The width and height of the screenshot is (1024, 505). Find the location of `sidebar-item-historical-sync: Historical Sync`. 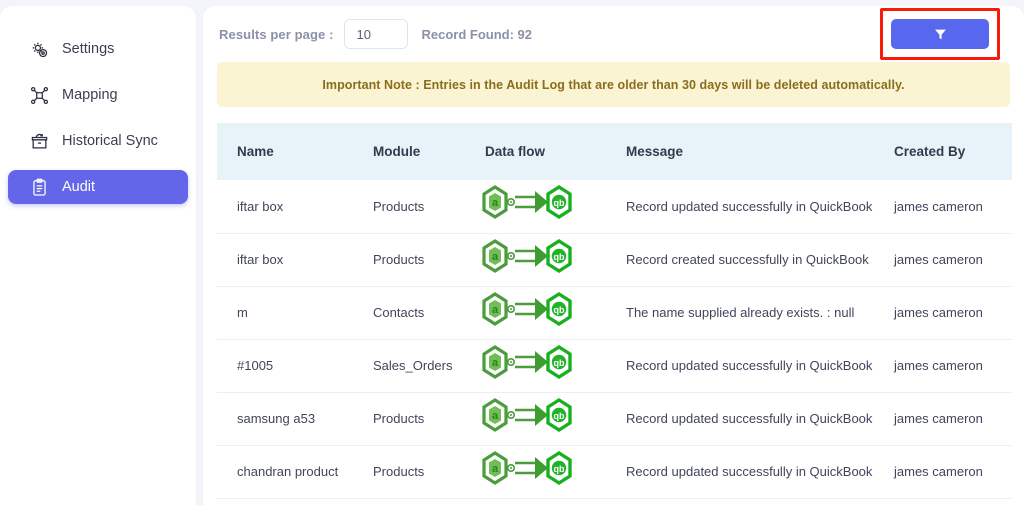

sidebar-item-historical-sync: Historical Sync is located at coordinates (98, 141).